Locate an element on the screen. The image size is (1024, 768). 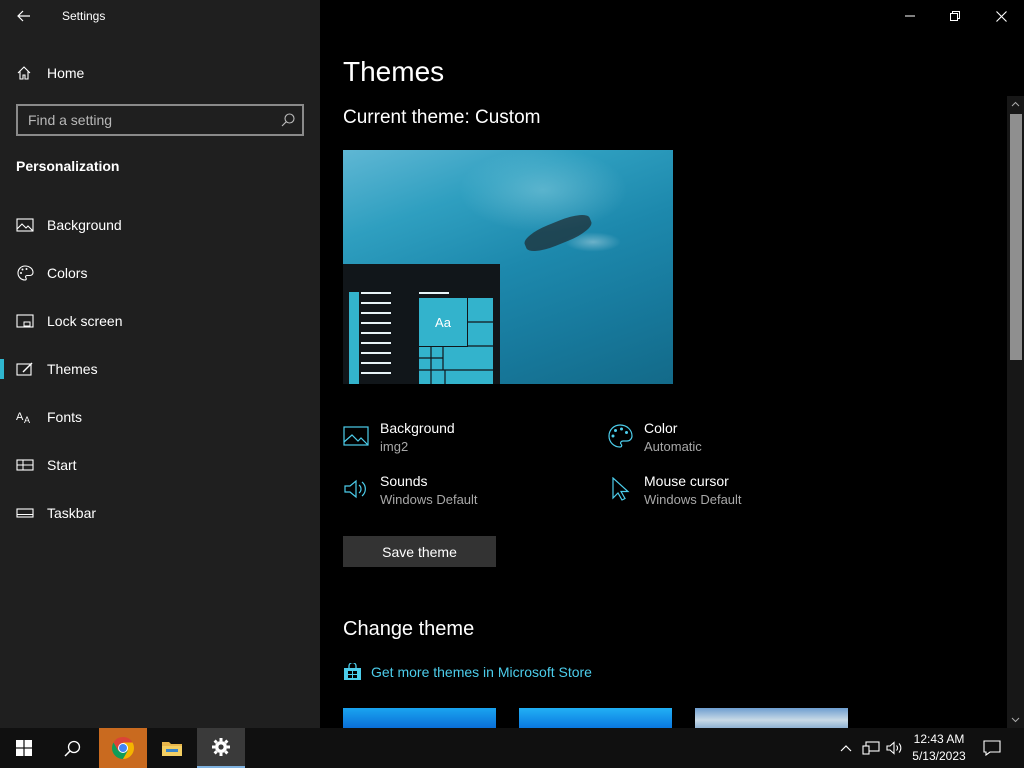
active-indicator is located at coordinates (2, 369).